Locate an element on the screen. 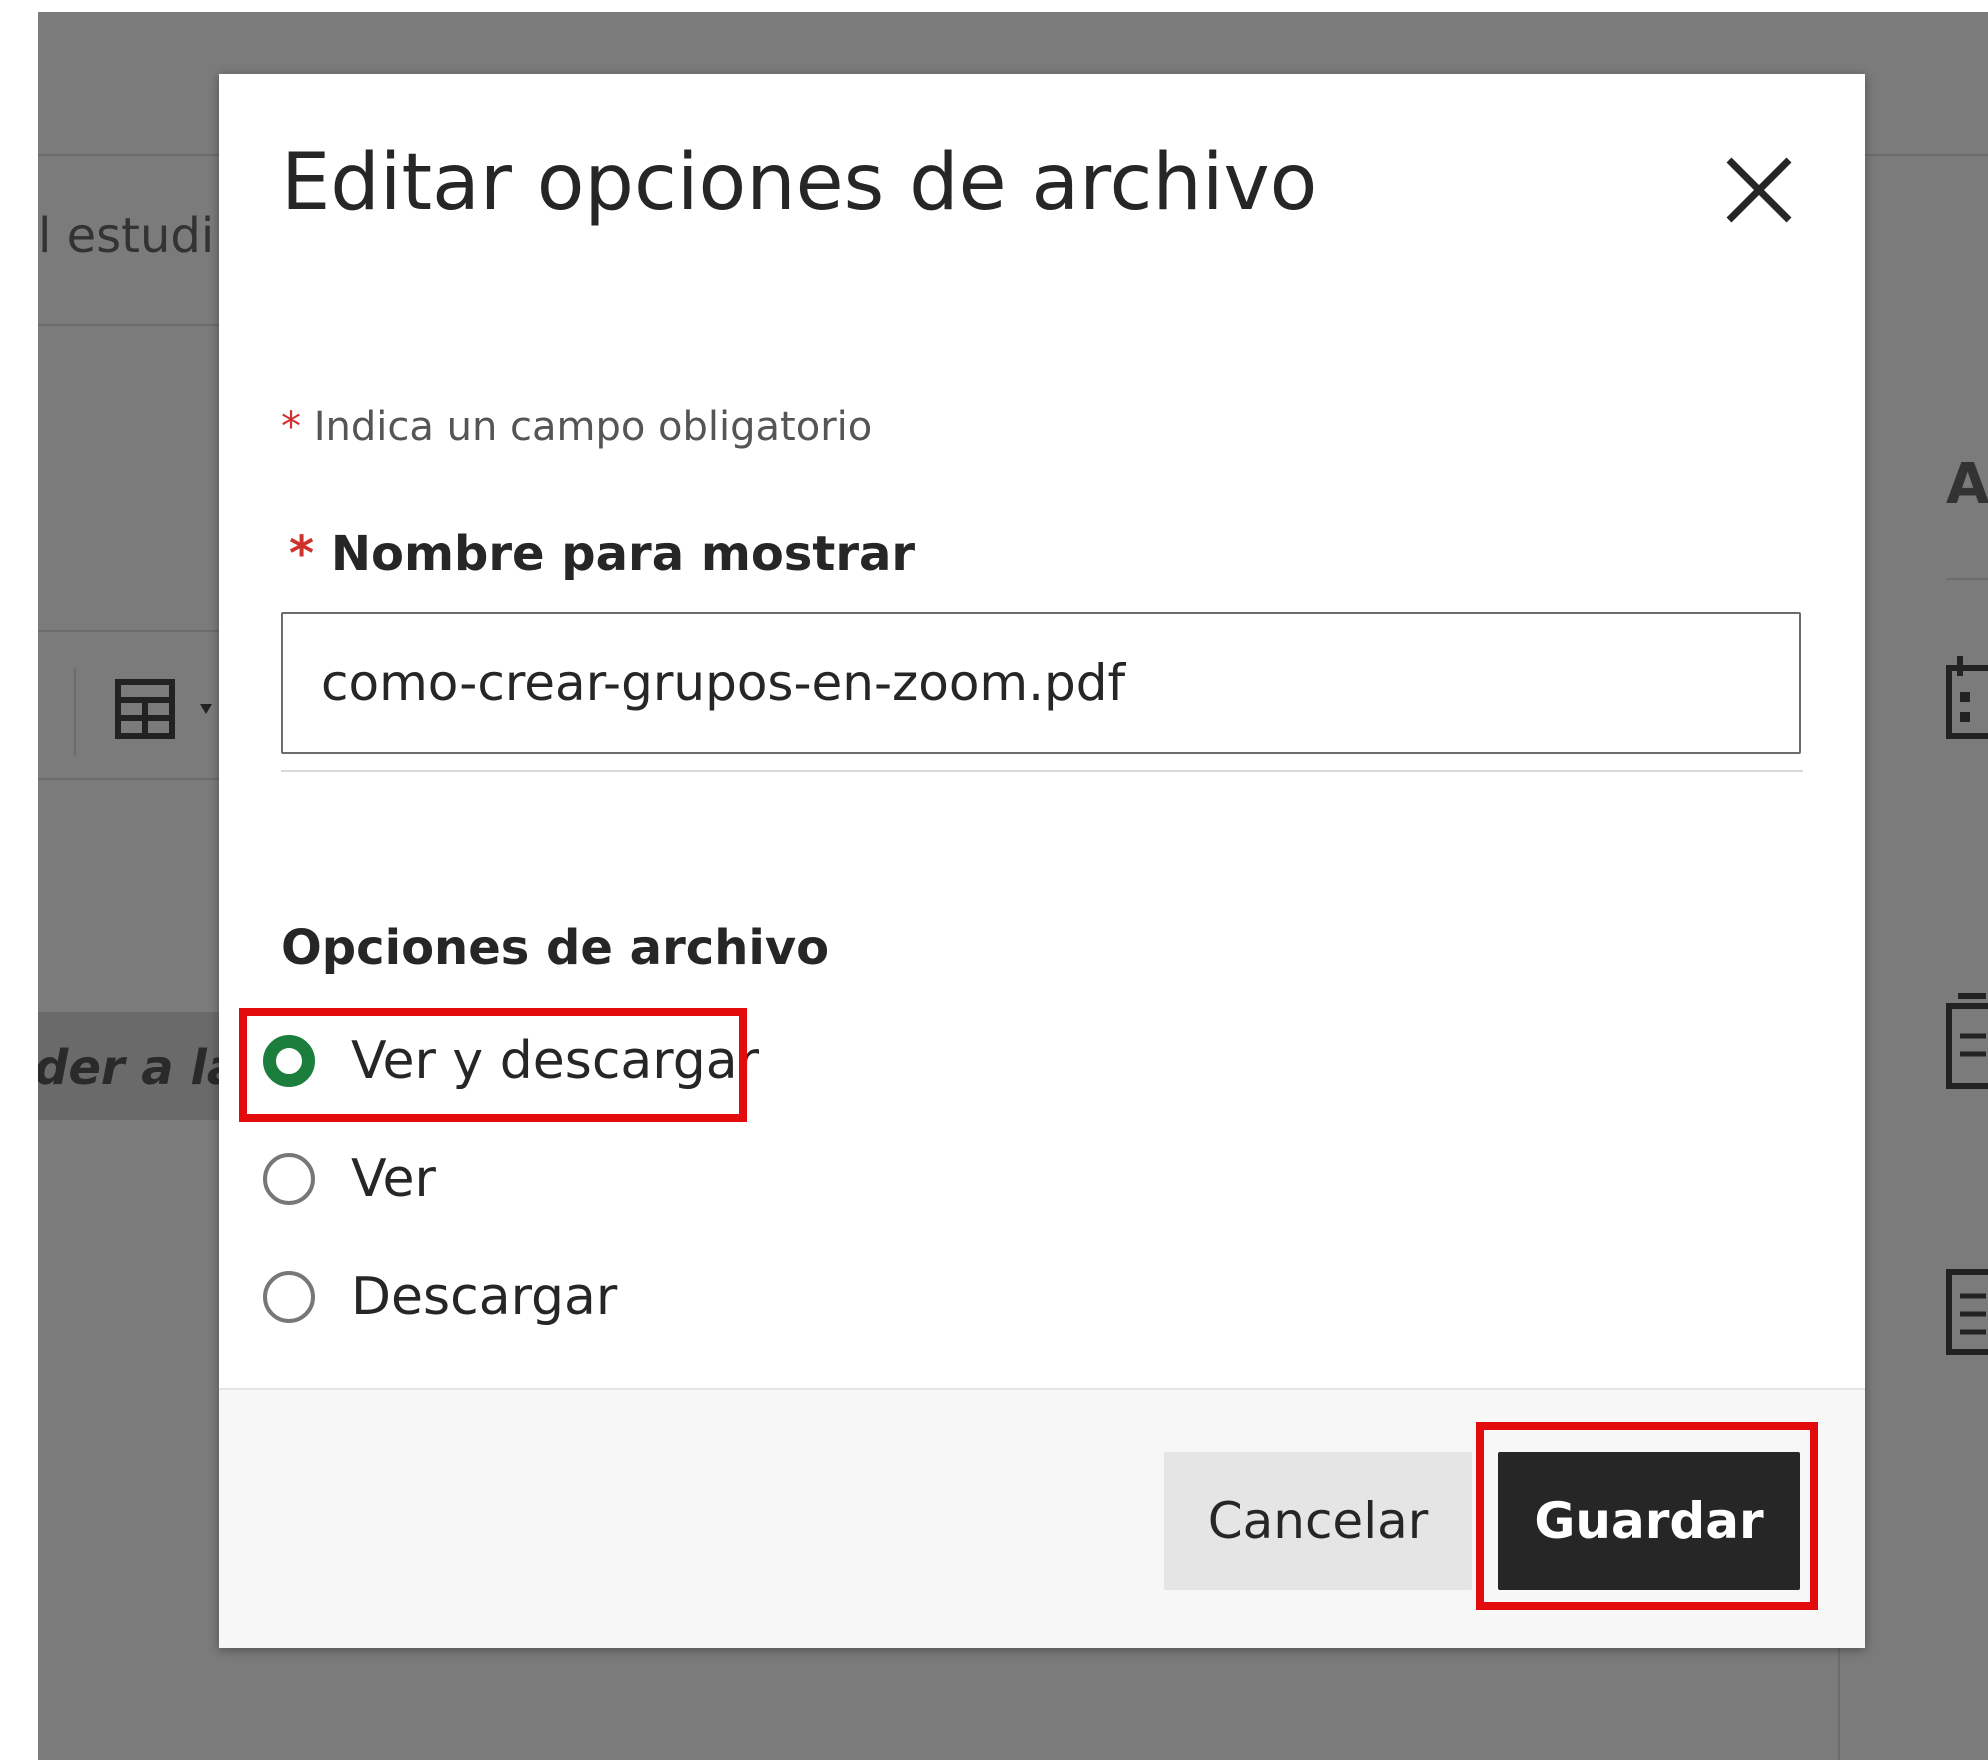 The width and height of the screenshot is (1988, 1760). close-icon is located at coordinates (1759, 190).